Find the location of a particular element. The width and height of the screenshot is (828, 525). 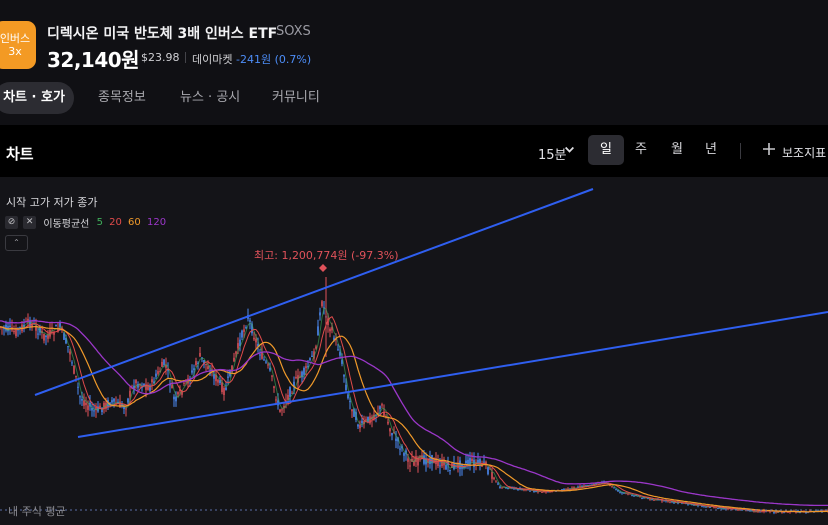

period-week-button: 주 is located at coordinates (641, 150).